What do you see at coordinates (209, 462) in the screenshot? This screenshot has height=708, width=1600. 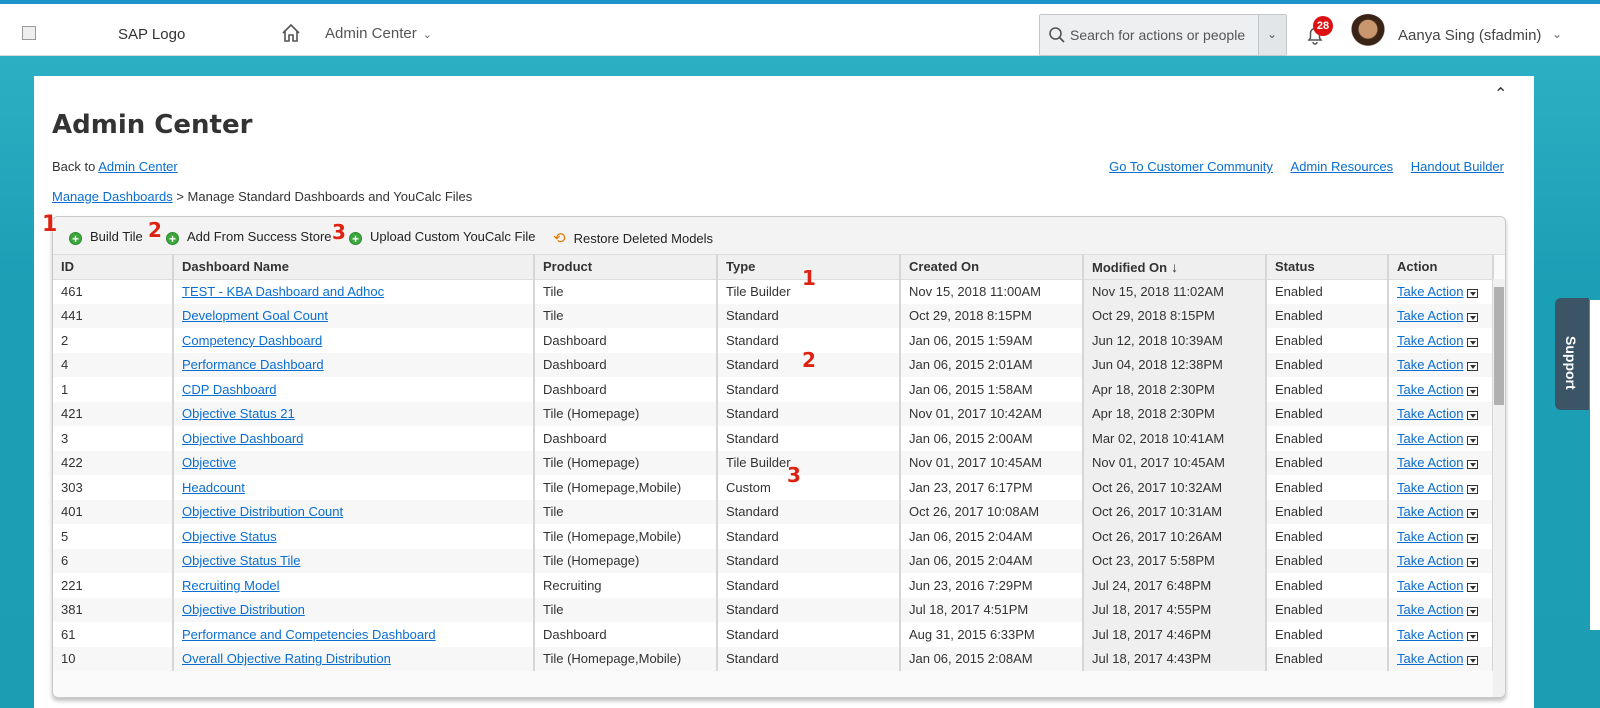 I see `dashboard-name-link: Objective` at bounding box center [209, 462].